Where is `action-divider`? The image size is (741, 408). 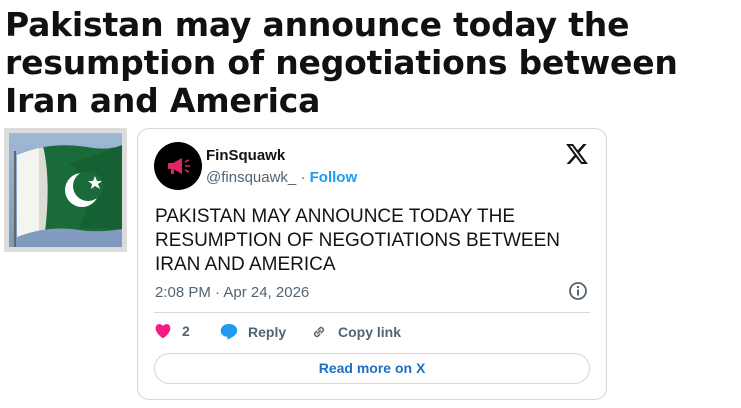 action-divider is located at coordinates (372, 312).